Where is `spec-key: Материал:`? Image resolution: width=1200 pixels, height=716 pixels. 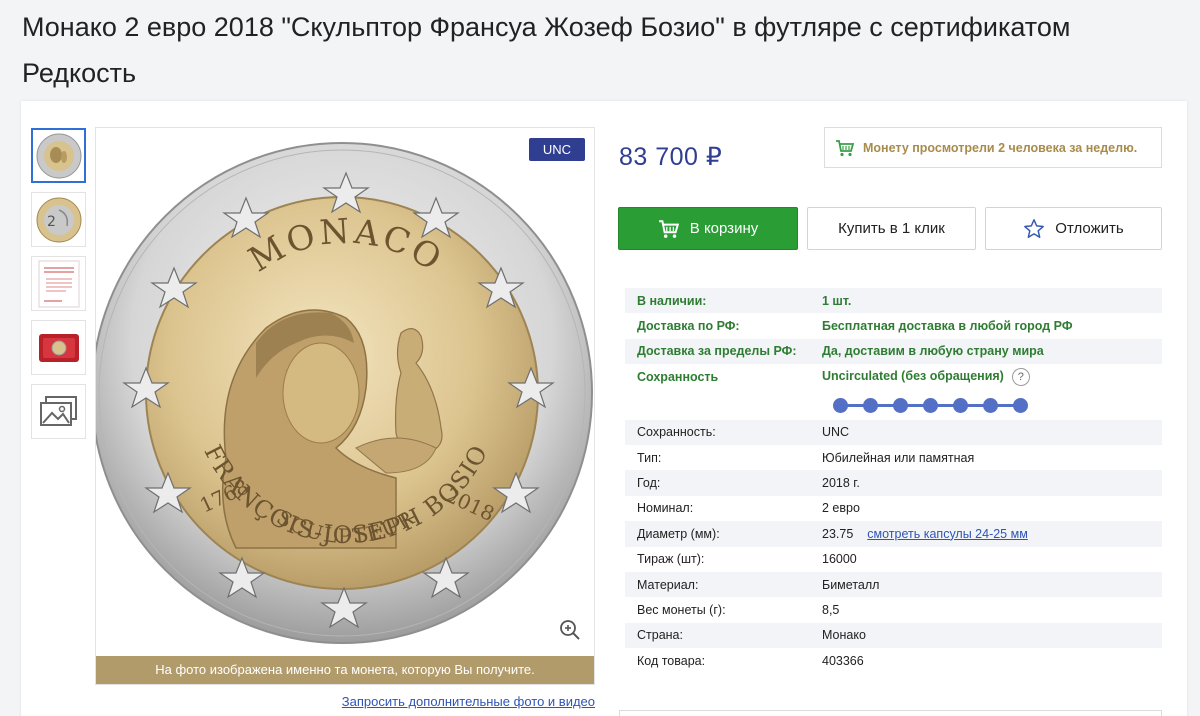 spec-key: Материал: is located at coordinates (668, 584).